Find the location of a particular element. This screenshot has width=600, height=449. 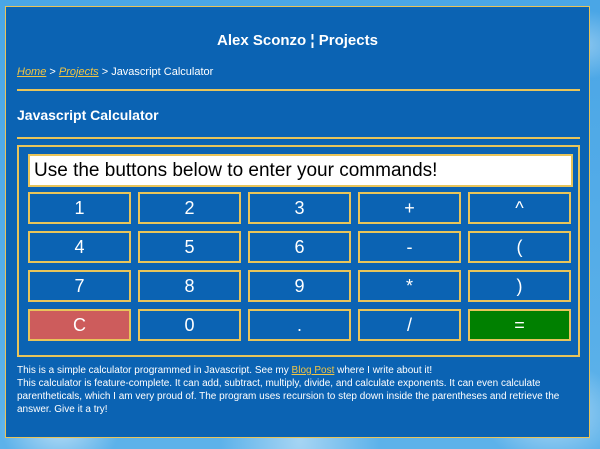

key-close-paren: ) is located at coordinates (519, 286).